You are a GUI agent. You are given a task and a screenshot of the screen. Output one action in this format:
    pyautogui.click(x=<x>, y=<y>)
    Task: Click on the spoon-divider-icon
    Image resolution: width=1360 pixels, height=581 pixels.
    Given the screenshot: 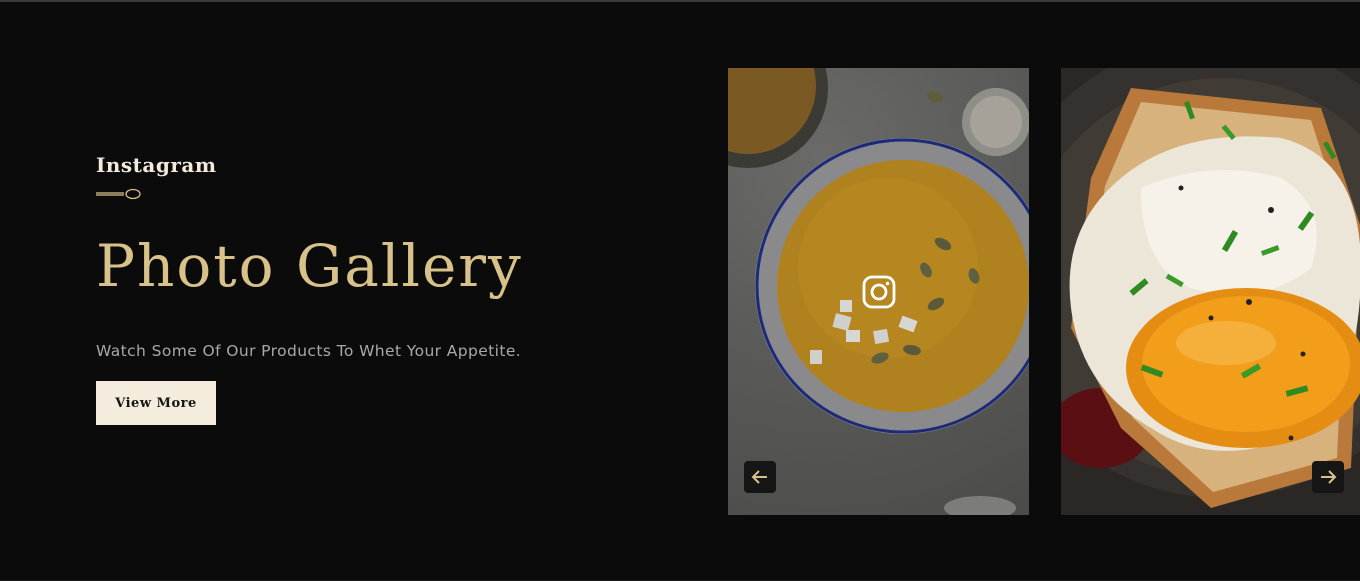 What is the action you would take?
    pyautogui.click(x=118, y=194)
    